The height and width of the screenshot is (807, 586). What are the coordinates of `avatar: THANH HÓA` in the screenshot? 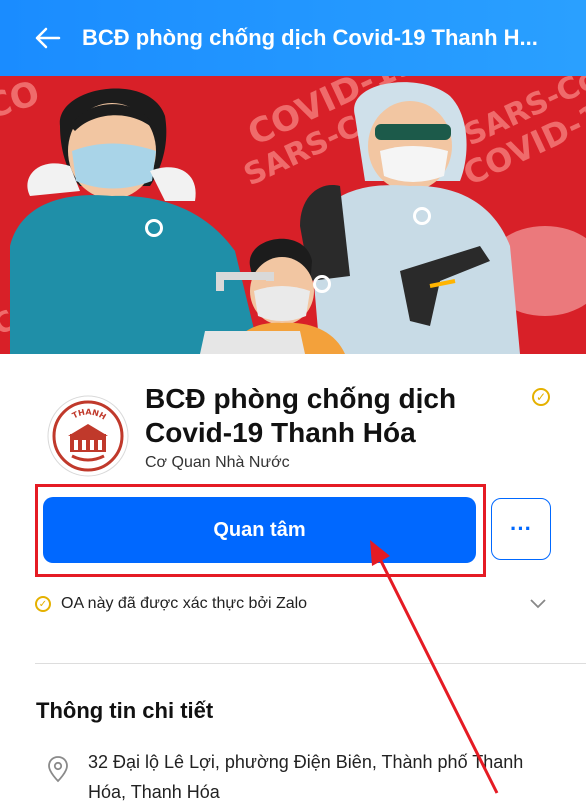 It's located at (88, 436).